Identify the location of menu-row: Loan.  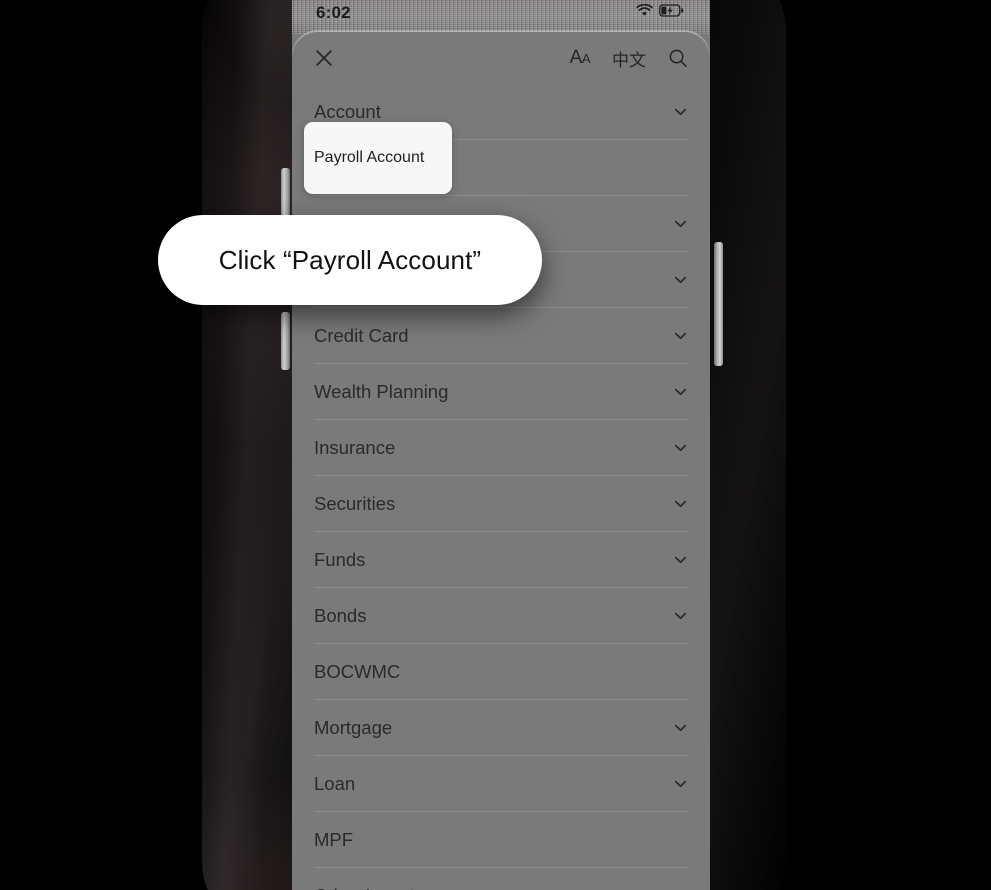
(501, 784).